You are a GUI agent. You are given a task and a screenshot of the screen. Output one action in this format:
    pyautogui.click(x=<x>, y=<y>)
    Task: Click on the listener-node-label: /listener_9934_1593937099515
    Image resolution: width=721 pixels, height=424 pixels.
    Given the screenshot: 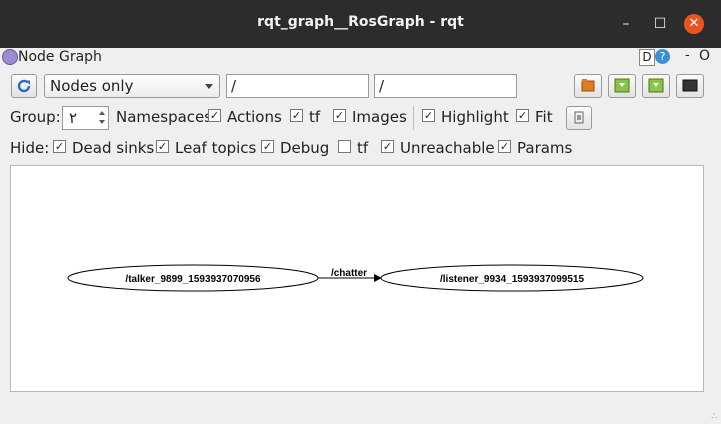 What is the action you would take?
    pyautogui.click(x=512, y=279)
    